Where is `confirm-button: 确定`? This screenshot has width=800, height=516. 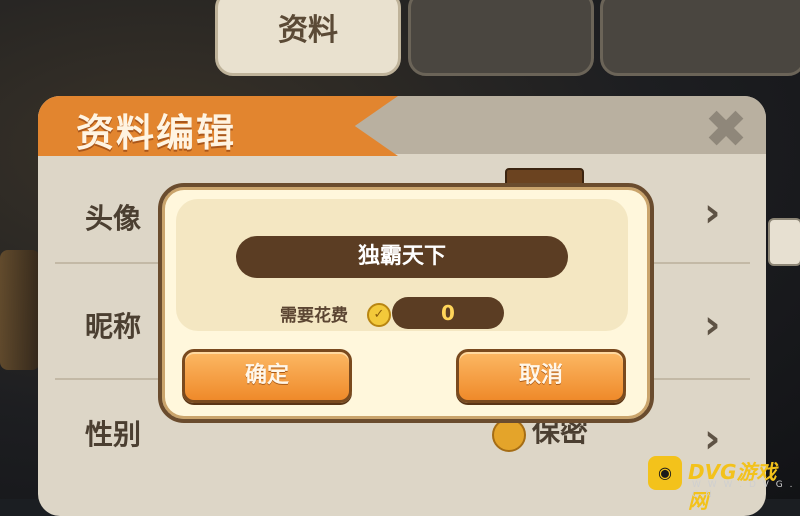
confirm-button: 确定 is located at coordinates (267, 376).